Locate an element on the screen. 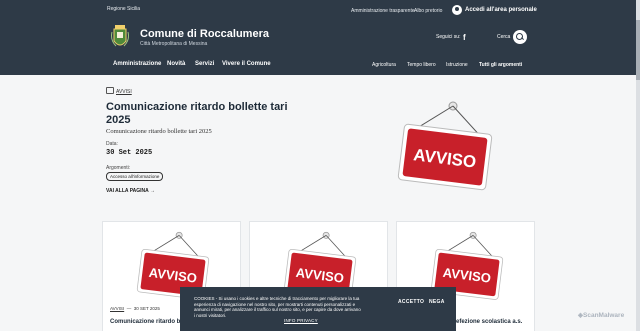  watermark-badge: ◈ScanMalware is located at coordinates (601, 315).